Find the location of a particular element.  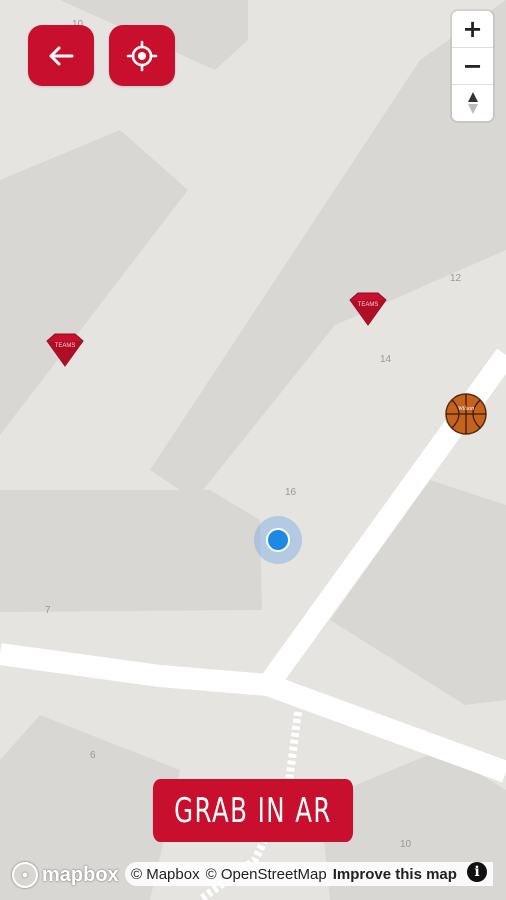

back-button is located at coordinates (61, 55).